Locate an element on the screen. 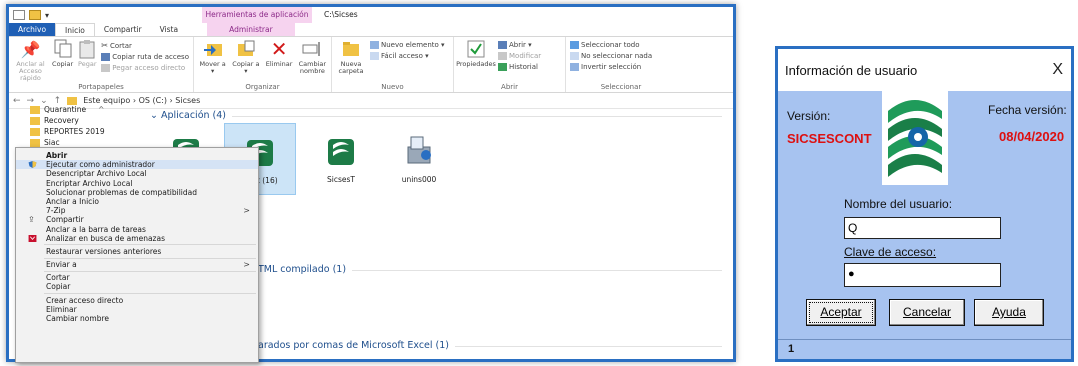  paste-button: Pegar is located at coordinates (87, 53).